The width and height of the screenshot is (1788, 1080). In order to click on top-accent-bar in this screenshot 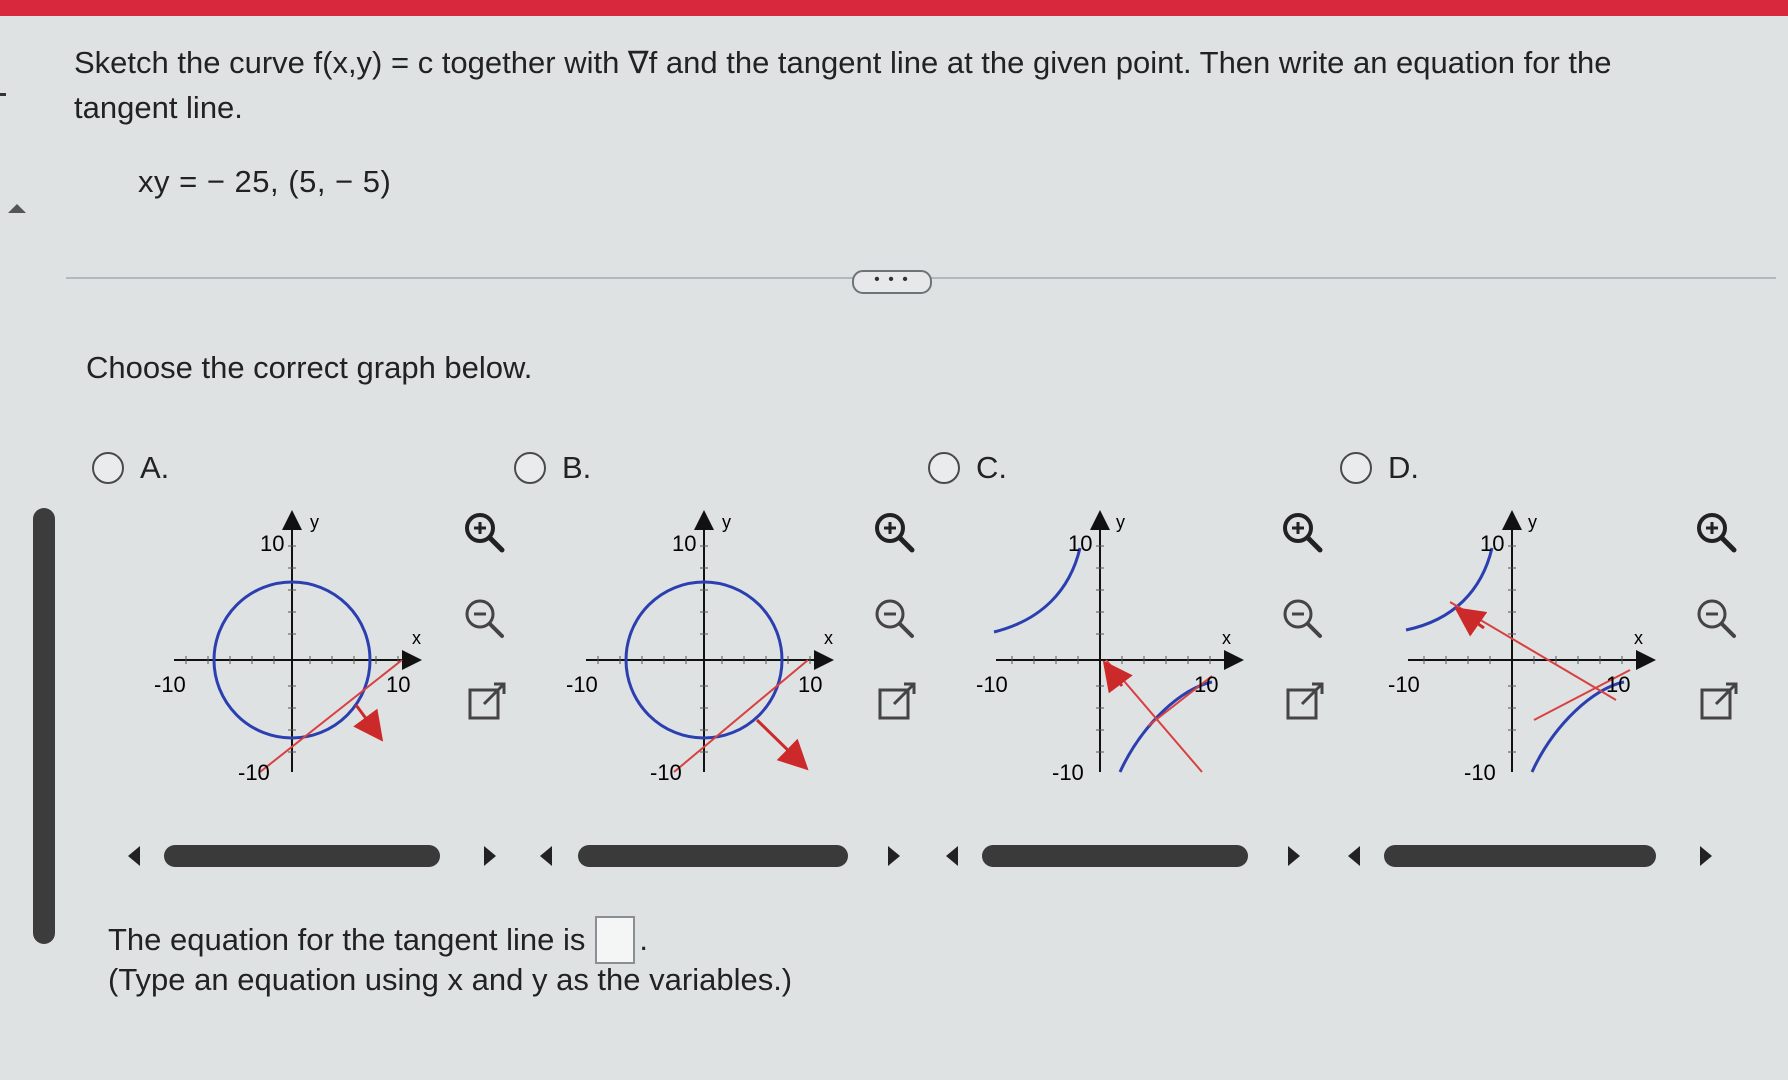, I will do `click(894, 8)`.